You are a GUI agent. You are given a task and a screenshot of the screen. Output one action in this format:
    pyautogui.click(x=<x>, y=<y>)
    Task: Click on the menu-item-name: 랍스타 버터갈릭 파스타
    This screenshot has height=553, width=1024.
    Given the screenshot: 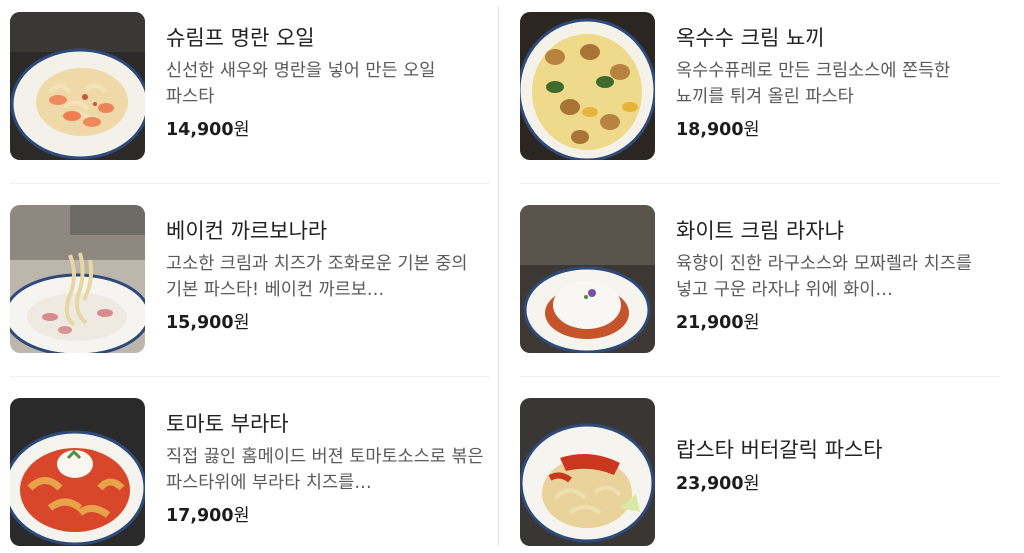 What is the action you would take?
    pyautogui.click(x=779, y=450)
    